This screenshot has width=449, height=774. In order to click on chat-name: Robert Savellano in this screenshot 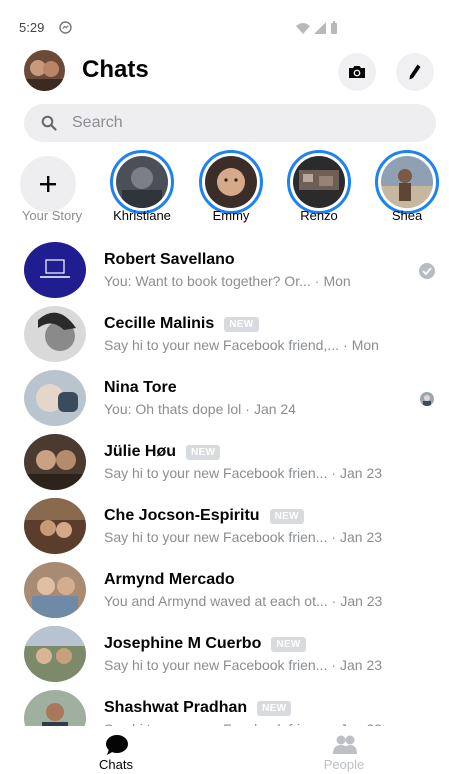, I will do `click(169, 259)`.